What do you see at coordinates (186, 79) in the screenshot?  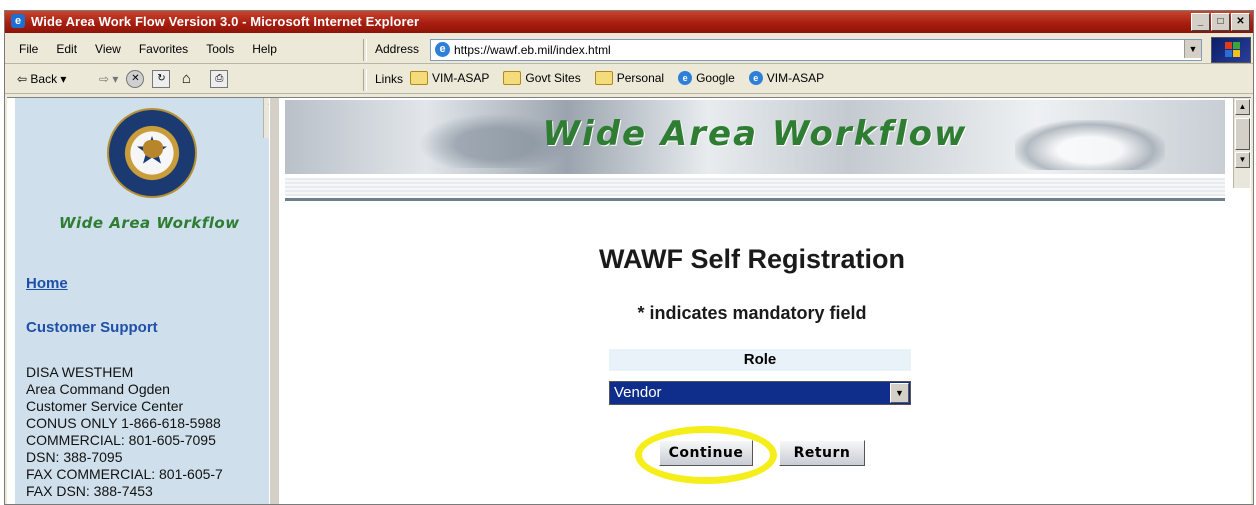 I see `home-icon: ⌂` at bounding box center [186, 79].